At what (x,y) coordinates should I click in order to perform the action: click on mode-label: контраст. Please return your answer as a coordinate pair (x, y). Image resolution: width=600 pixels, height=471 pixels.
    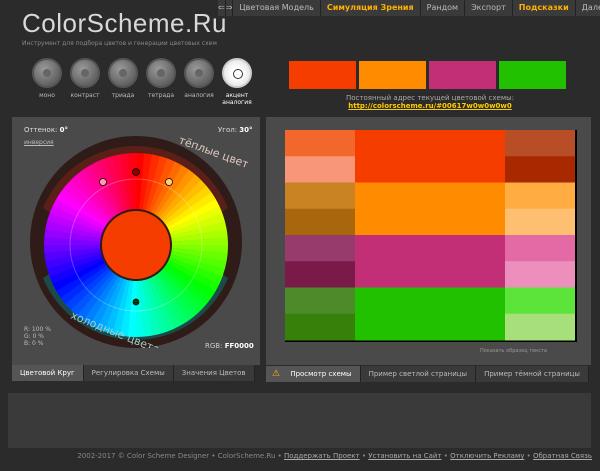
    Looking at the image, I should click on (85, 95).